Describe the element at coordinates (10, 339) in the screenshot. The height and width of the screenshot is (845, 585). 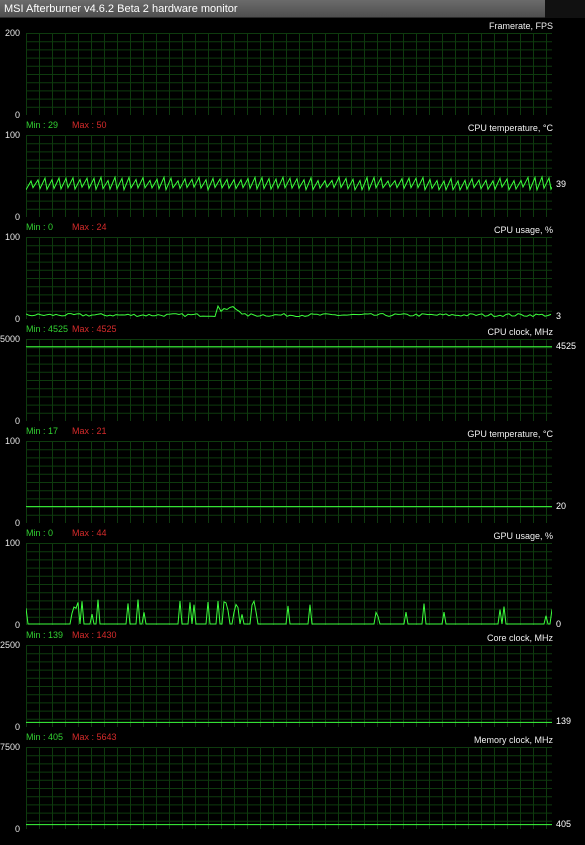
I see `y-axis-max-label: 5000` at that location.